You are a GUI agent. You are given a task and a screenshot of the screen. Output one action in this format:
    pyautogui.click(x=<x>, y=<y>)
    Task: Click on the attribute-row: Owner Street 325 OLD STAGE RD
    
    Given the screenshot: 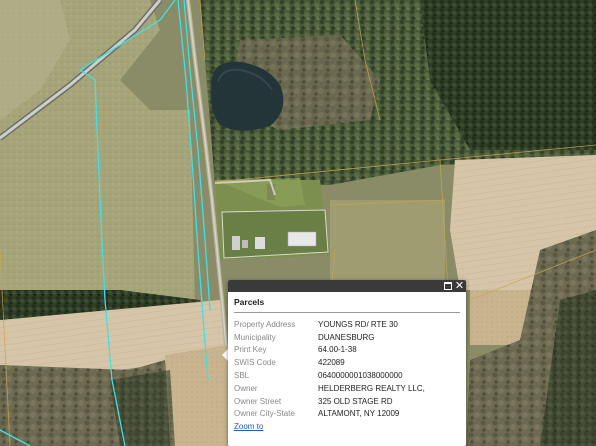 What is the action you would take?
    pyautogui.click(x=347, y=401)
    